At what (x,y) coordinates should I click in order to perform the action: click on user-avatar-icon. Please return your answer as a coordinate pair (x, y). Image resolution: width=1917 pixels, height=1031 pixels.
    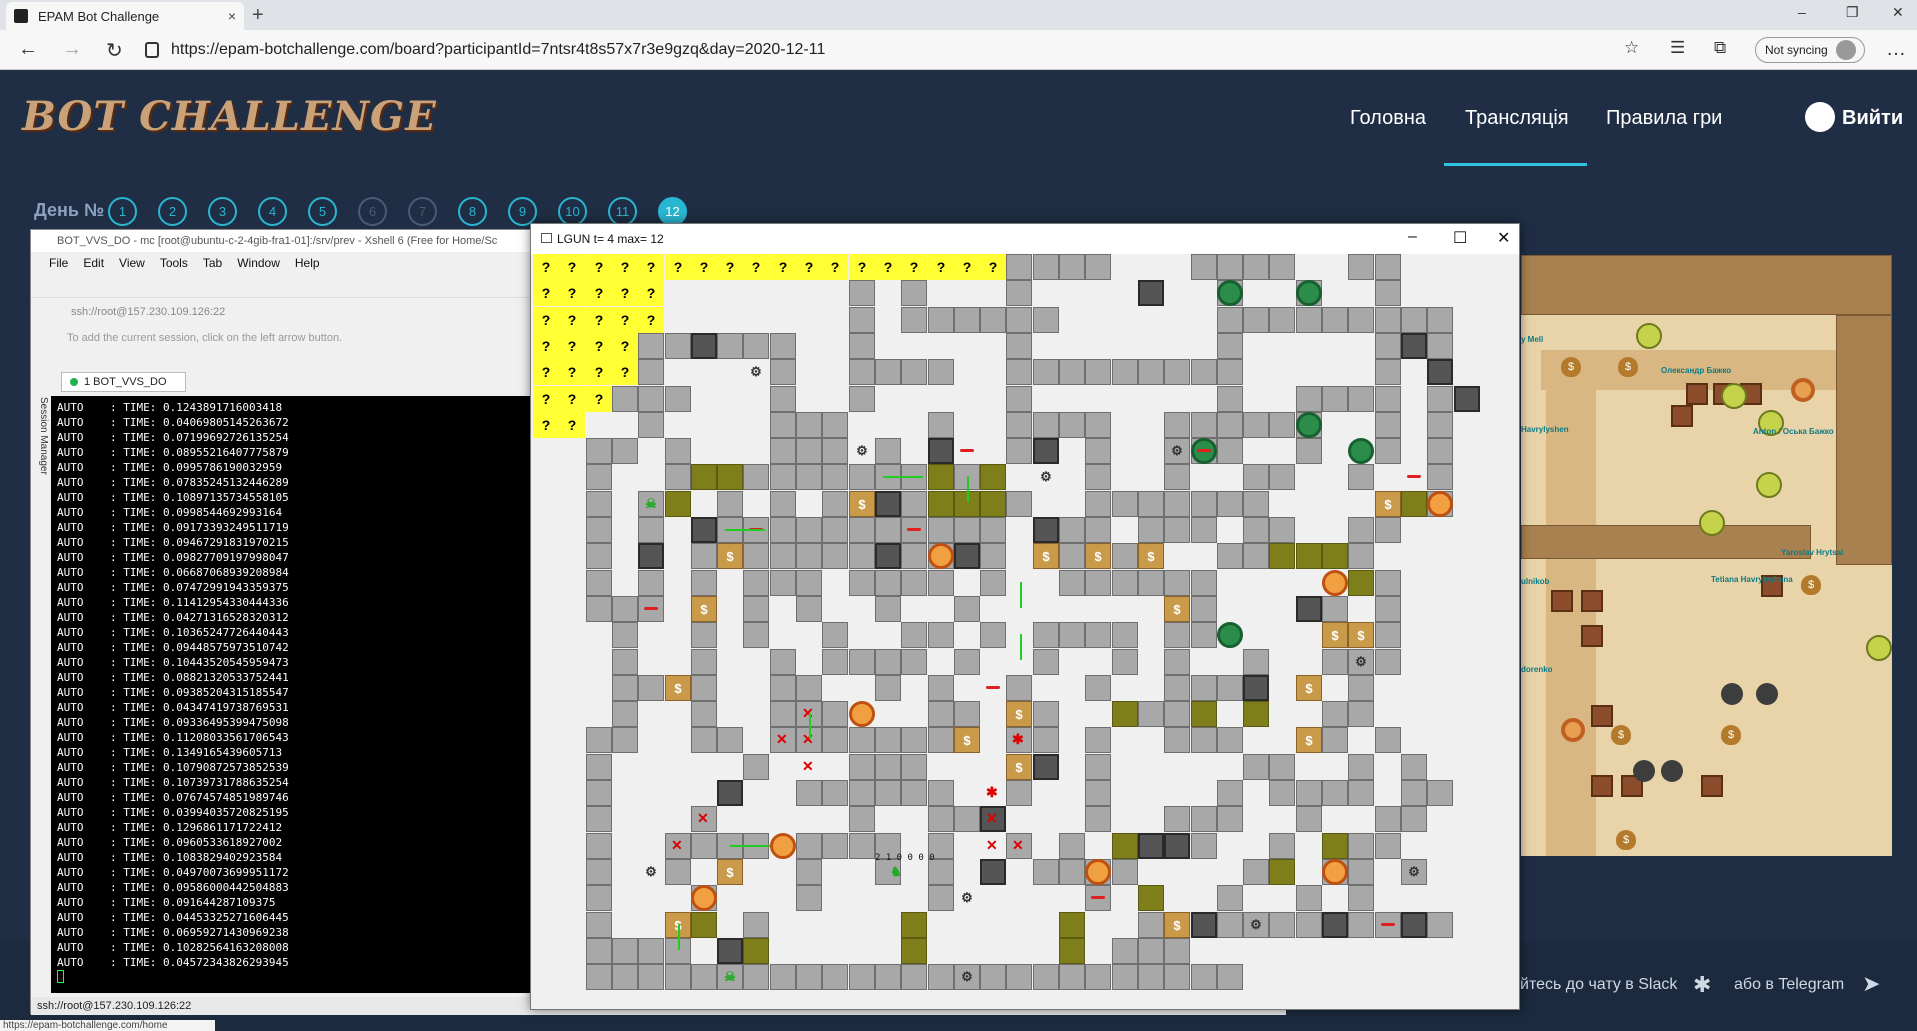
    Looking at the image, I should click on (1820, 117).